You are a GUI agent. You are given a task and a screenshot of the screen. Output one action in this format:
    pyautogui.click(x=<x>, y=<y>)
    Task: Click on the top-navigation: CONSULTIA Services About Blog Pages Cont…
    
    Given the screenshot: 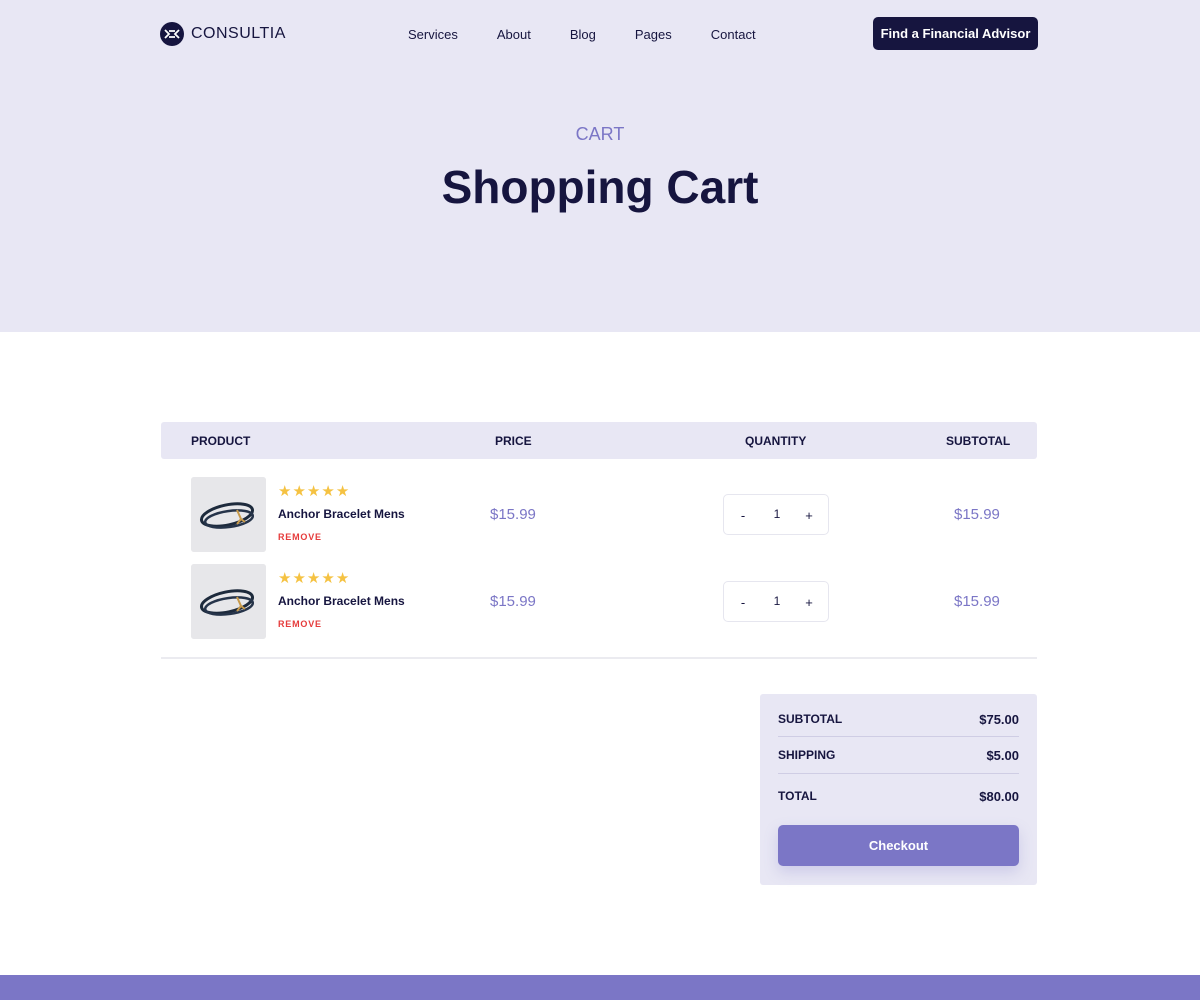 What is the action you would take?
    pyautogui.click(x=599, y=34)
    